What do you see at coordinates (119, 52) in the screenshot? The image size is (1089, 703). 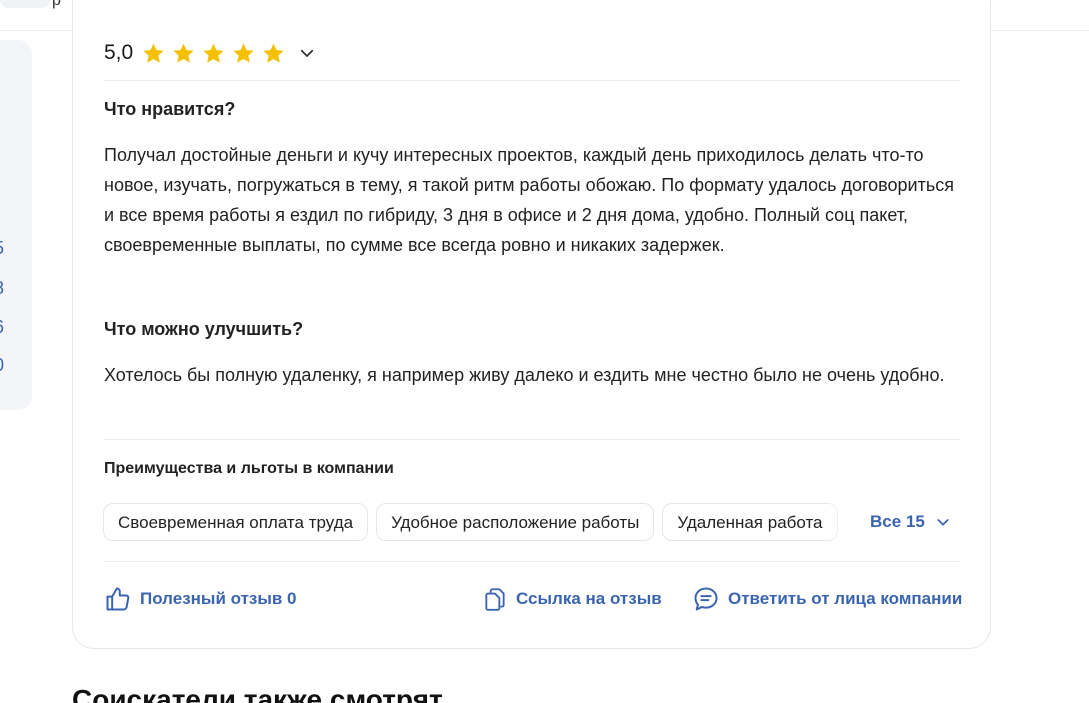 I see `rating-value: 5,0` at bounding box center [119, 52].